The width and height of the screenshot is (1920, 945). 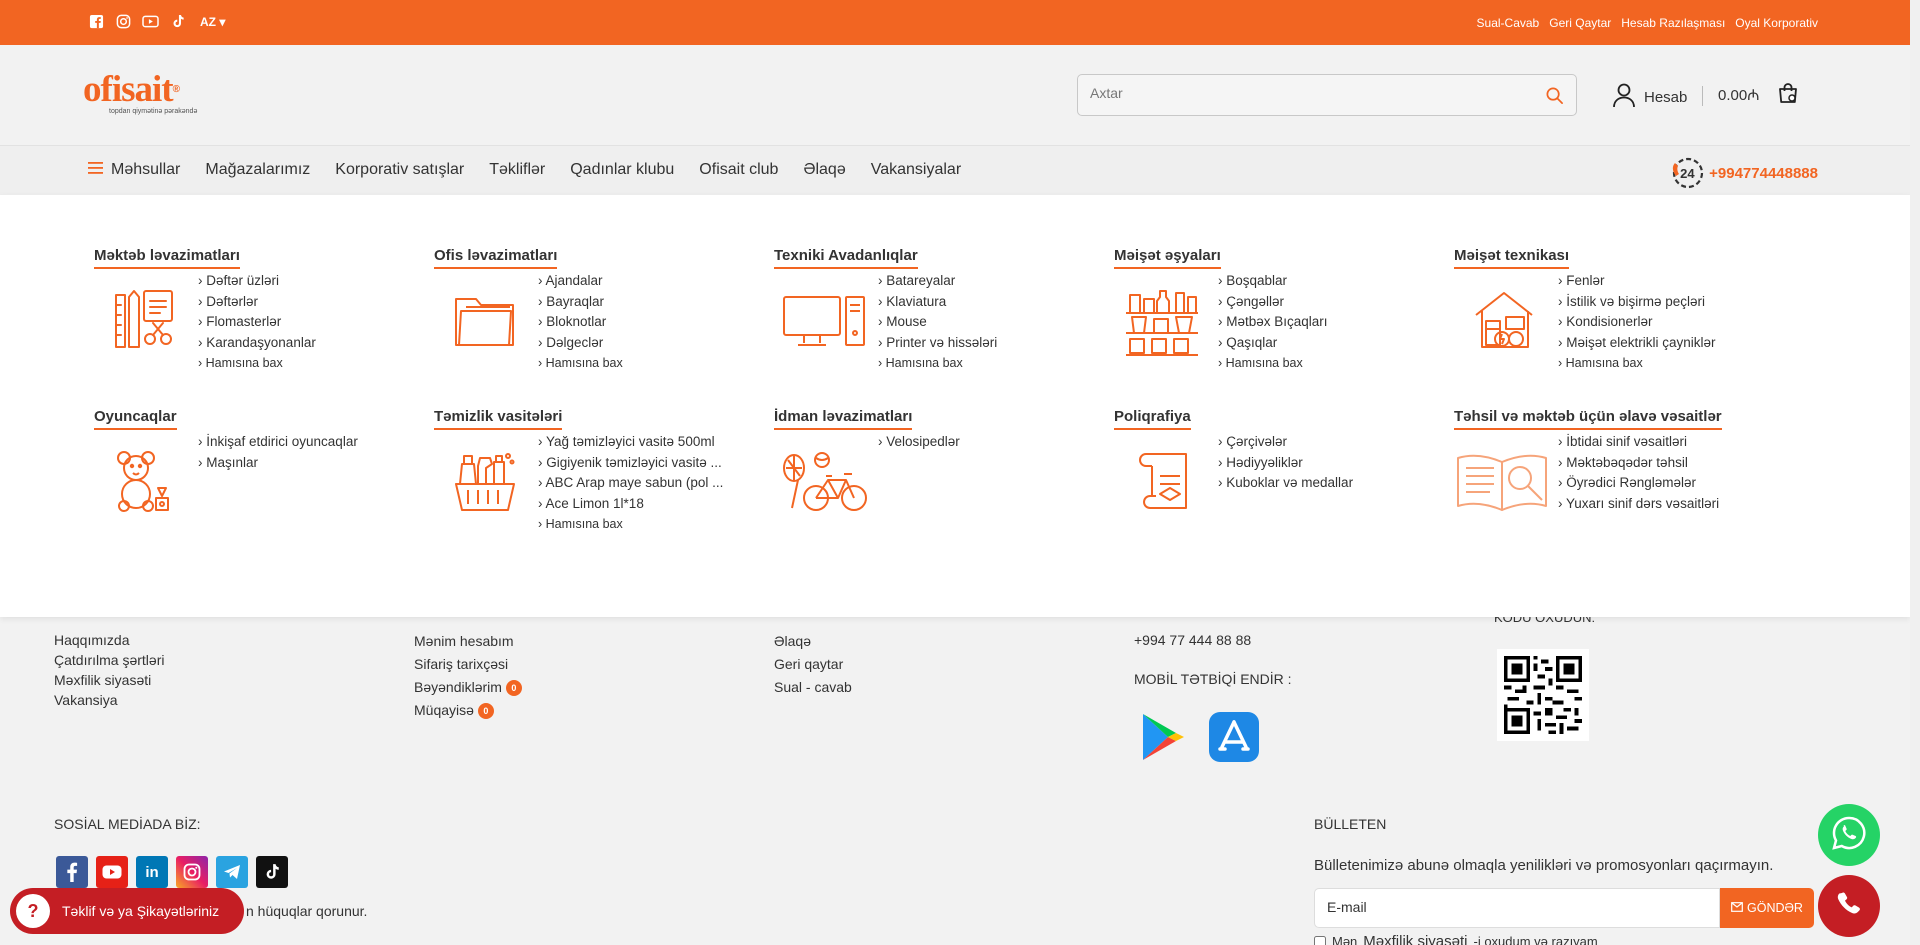 I want to click on category-link: › Məişət elektrikli çayniklər, so click(x=1671, y=343).